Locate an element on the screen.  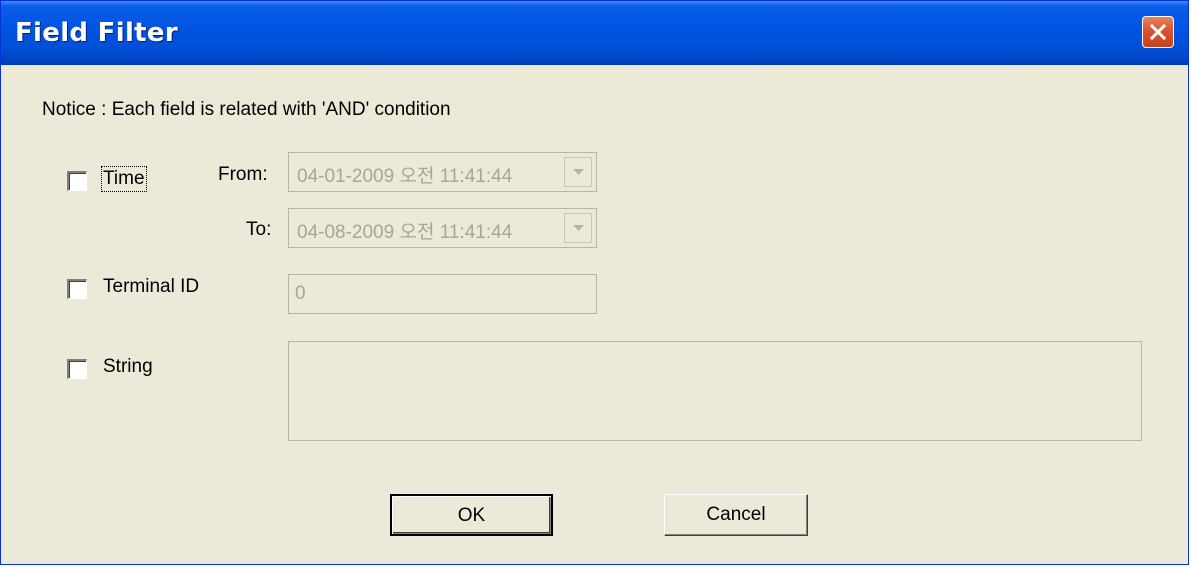
terminal-id-checkbox is located at coordinates (77, 289).